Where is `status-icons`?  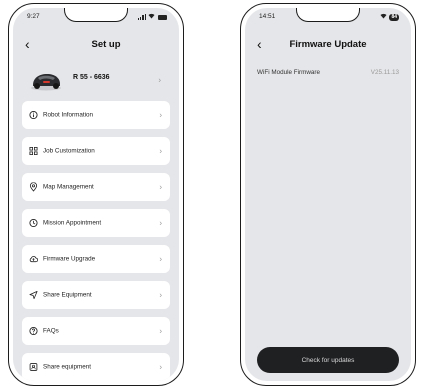 status-icons is located at coordinates (152, 17).